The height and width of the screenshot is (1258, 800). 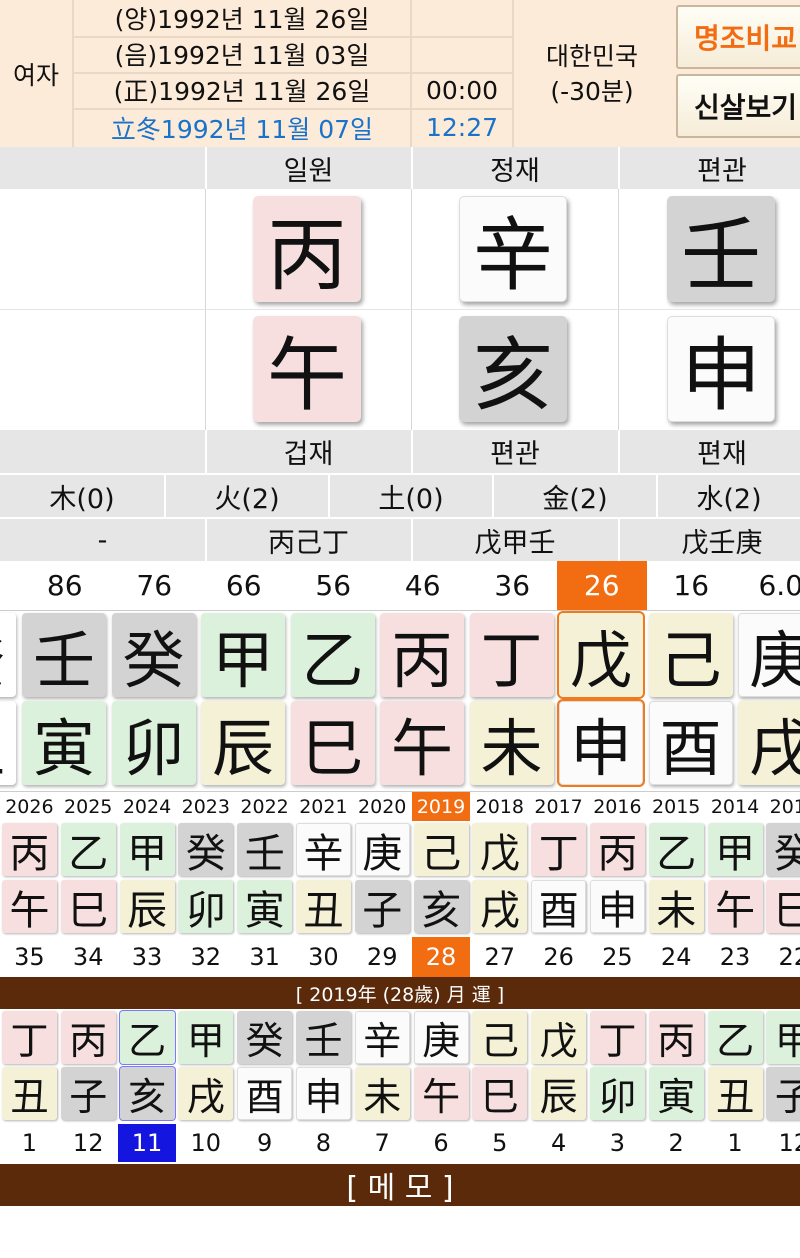 I want to click on month-number: 10, so click(x=205, y=1143).